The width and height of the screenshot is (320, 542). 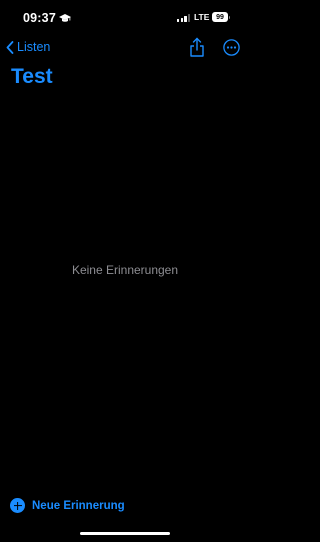 I want to click on new-reminder-label: Neue Erinnerung, so click(x=78, y=505).